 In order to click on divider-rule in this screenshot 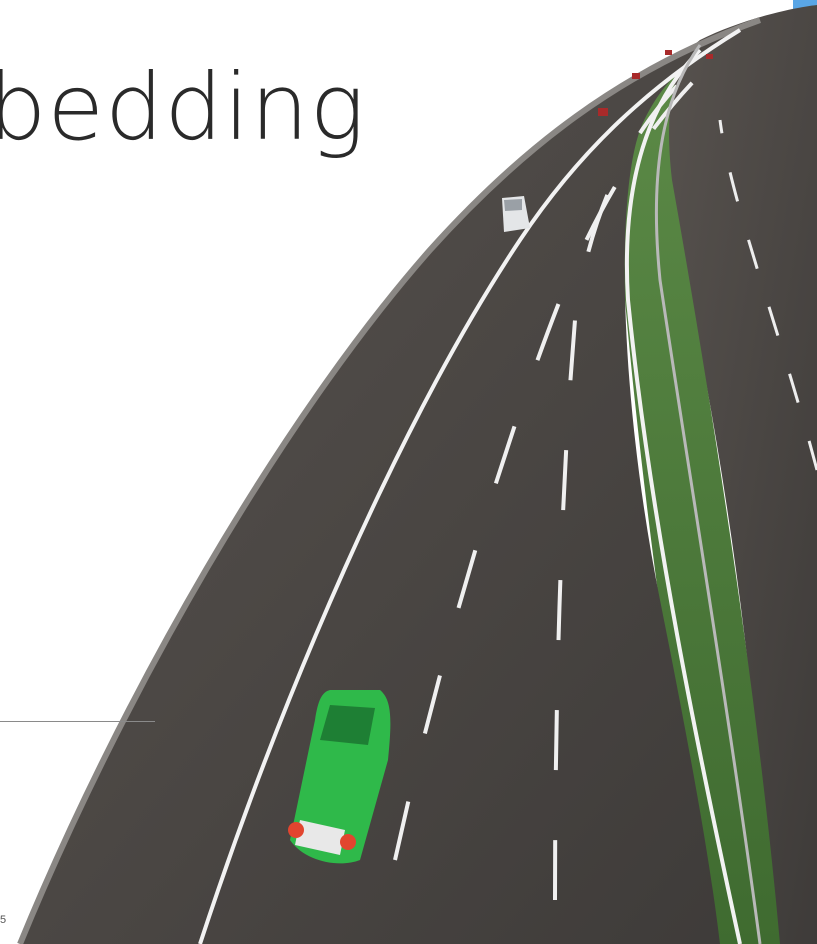, I will do `click(77, 721)`.